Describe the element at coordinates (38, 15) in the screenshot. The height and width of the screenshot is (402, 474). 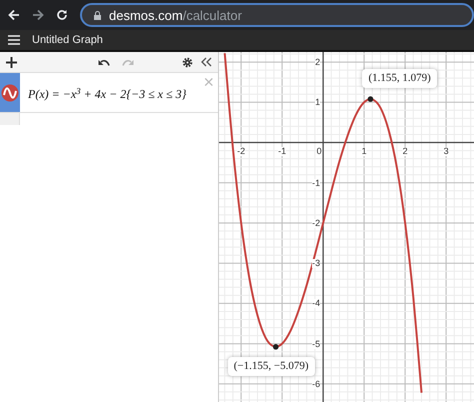
I see `forward-icon` at that location.